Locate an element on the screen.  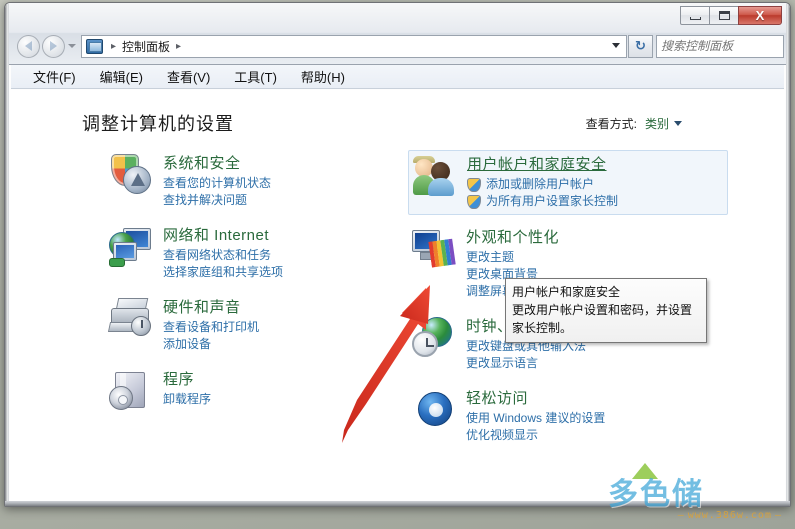
recent-pages-button is located at coordinates (71, 46).